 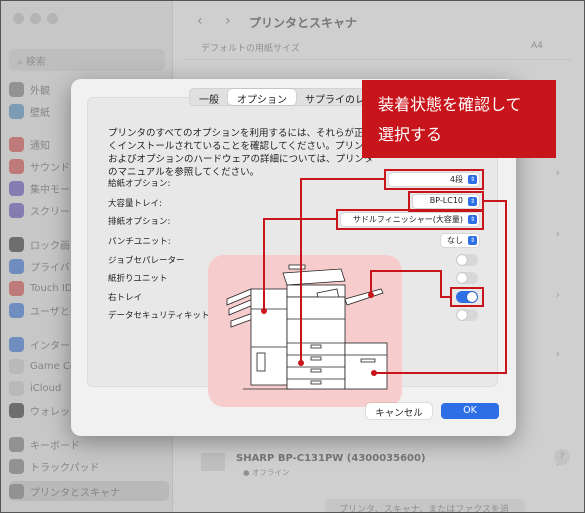 What do you see at coordinates (459, 119) in the screenshot?
I see `instruction-callout: 装着状態を確認して 選択する` at bounding box center [459, 119].